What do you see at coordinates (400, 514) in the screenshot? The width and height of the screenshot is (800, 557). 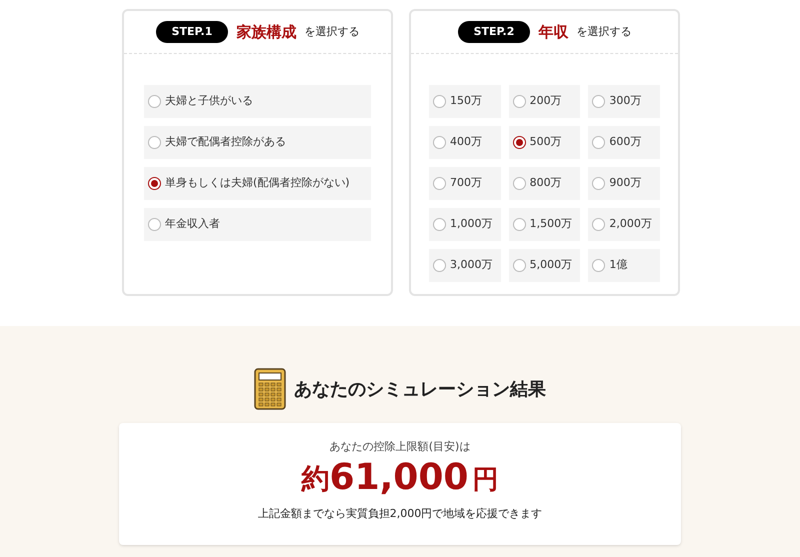 I see `result-note: 上記金額までなら実質負担2,000円で地域を応援できます` at bounding box center [400, 514].